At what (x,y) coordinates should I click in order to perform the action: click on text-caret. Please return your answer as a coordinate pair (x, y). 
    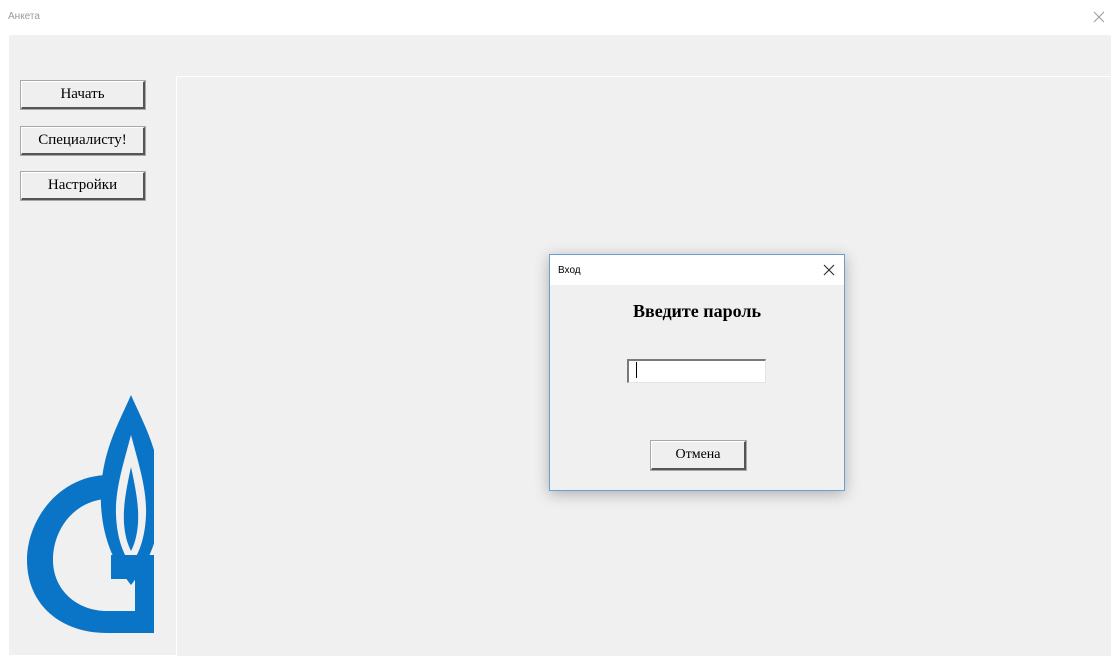
    Looking at the image, I should click on (636, 370).